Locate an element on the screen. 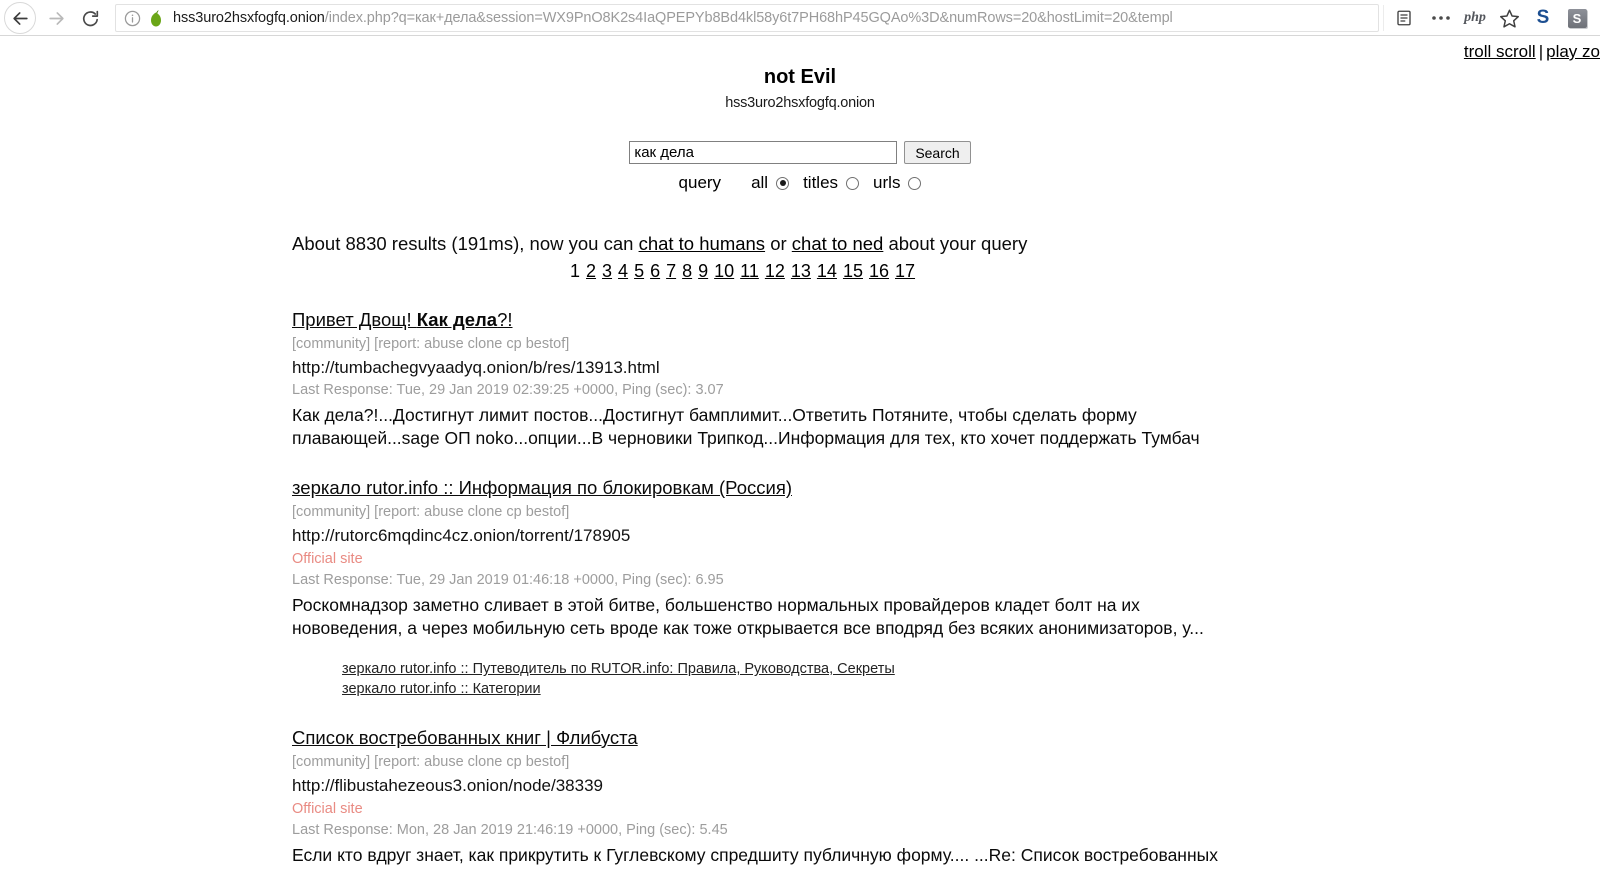  result-title-link: Список востребованных книг | Флибуста is located at coordinates (465, 737).